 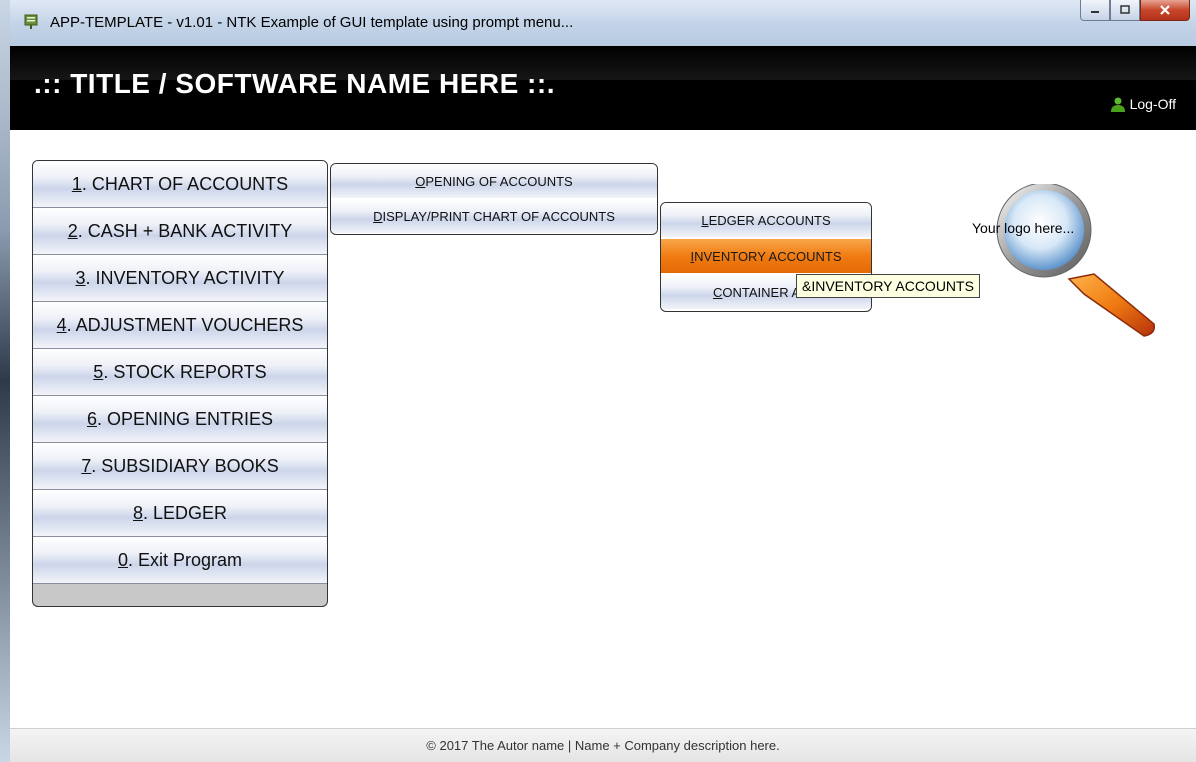 I want to click on magnifier-icon, so click(x=1076, y=260).